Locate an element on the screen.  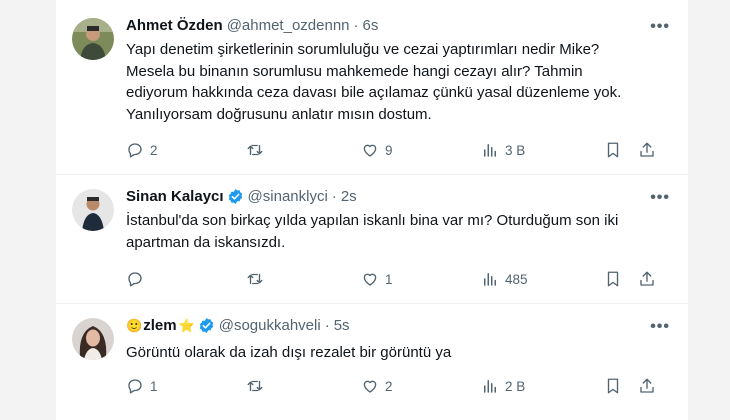
like-button: 2 is located at coordinates (377, 386).